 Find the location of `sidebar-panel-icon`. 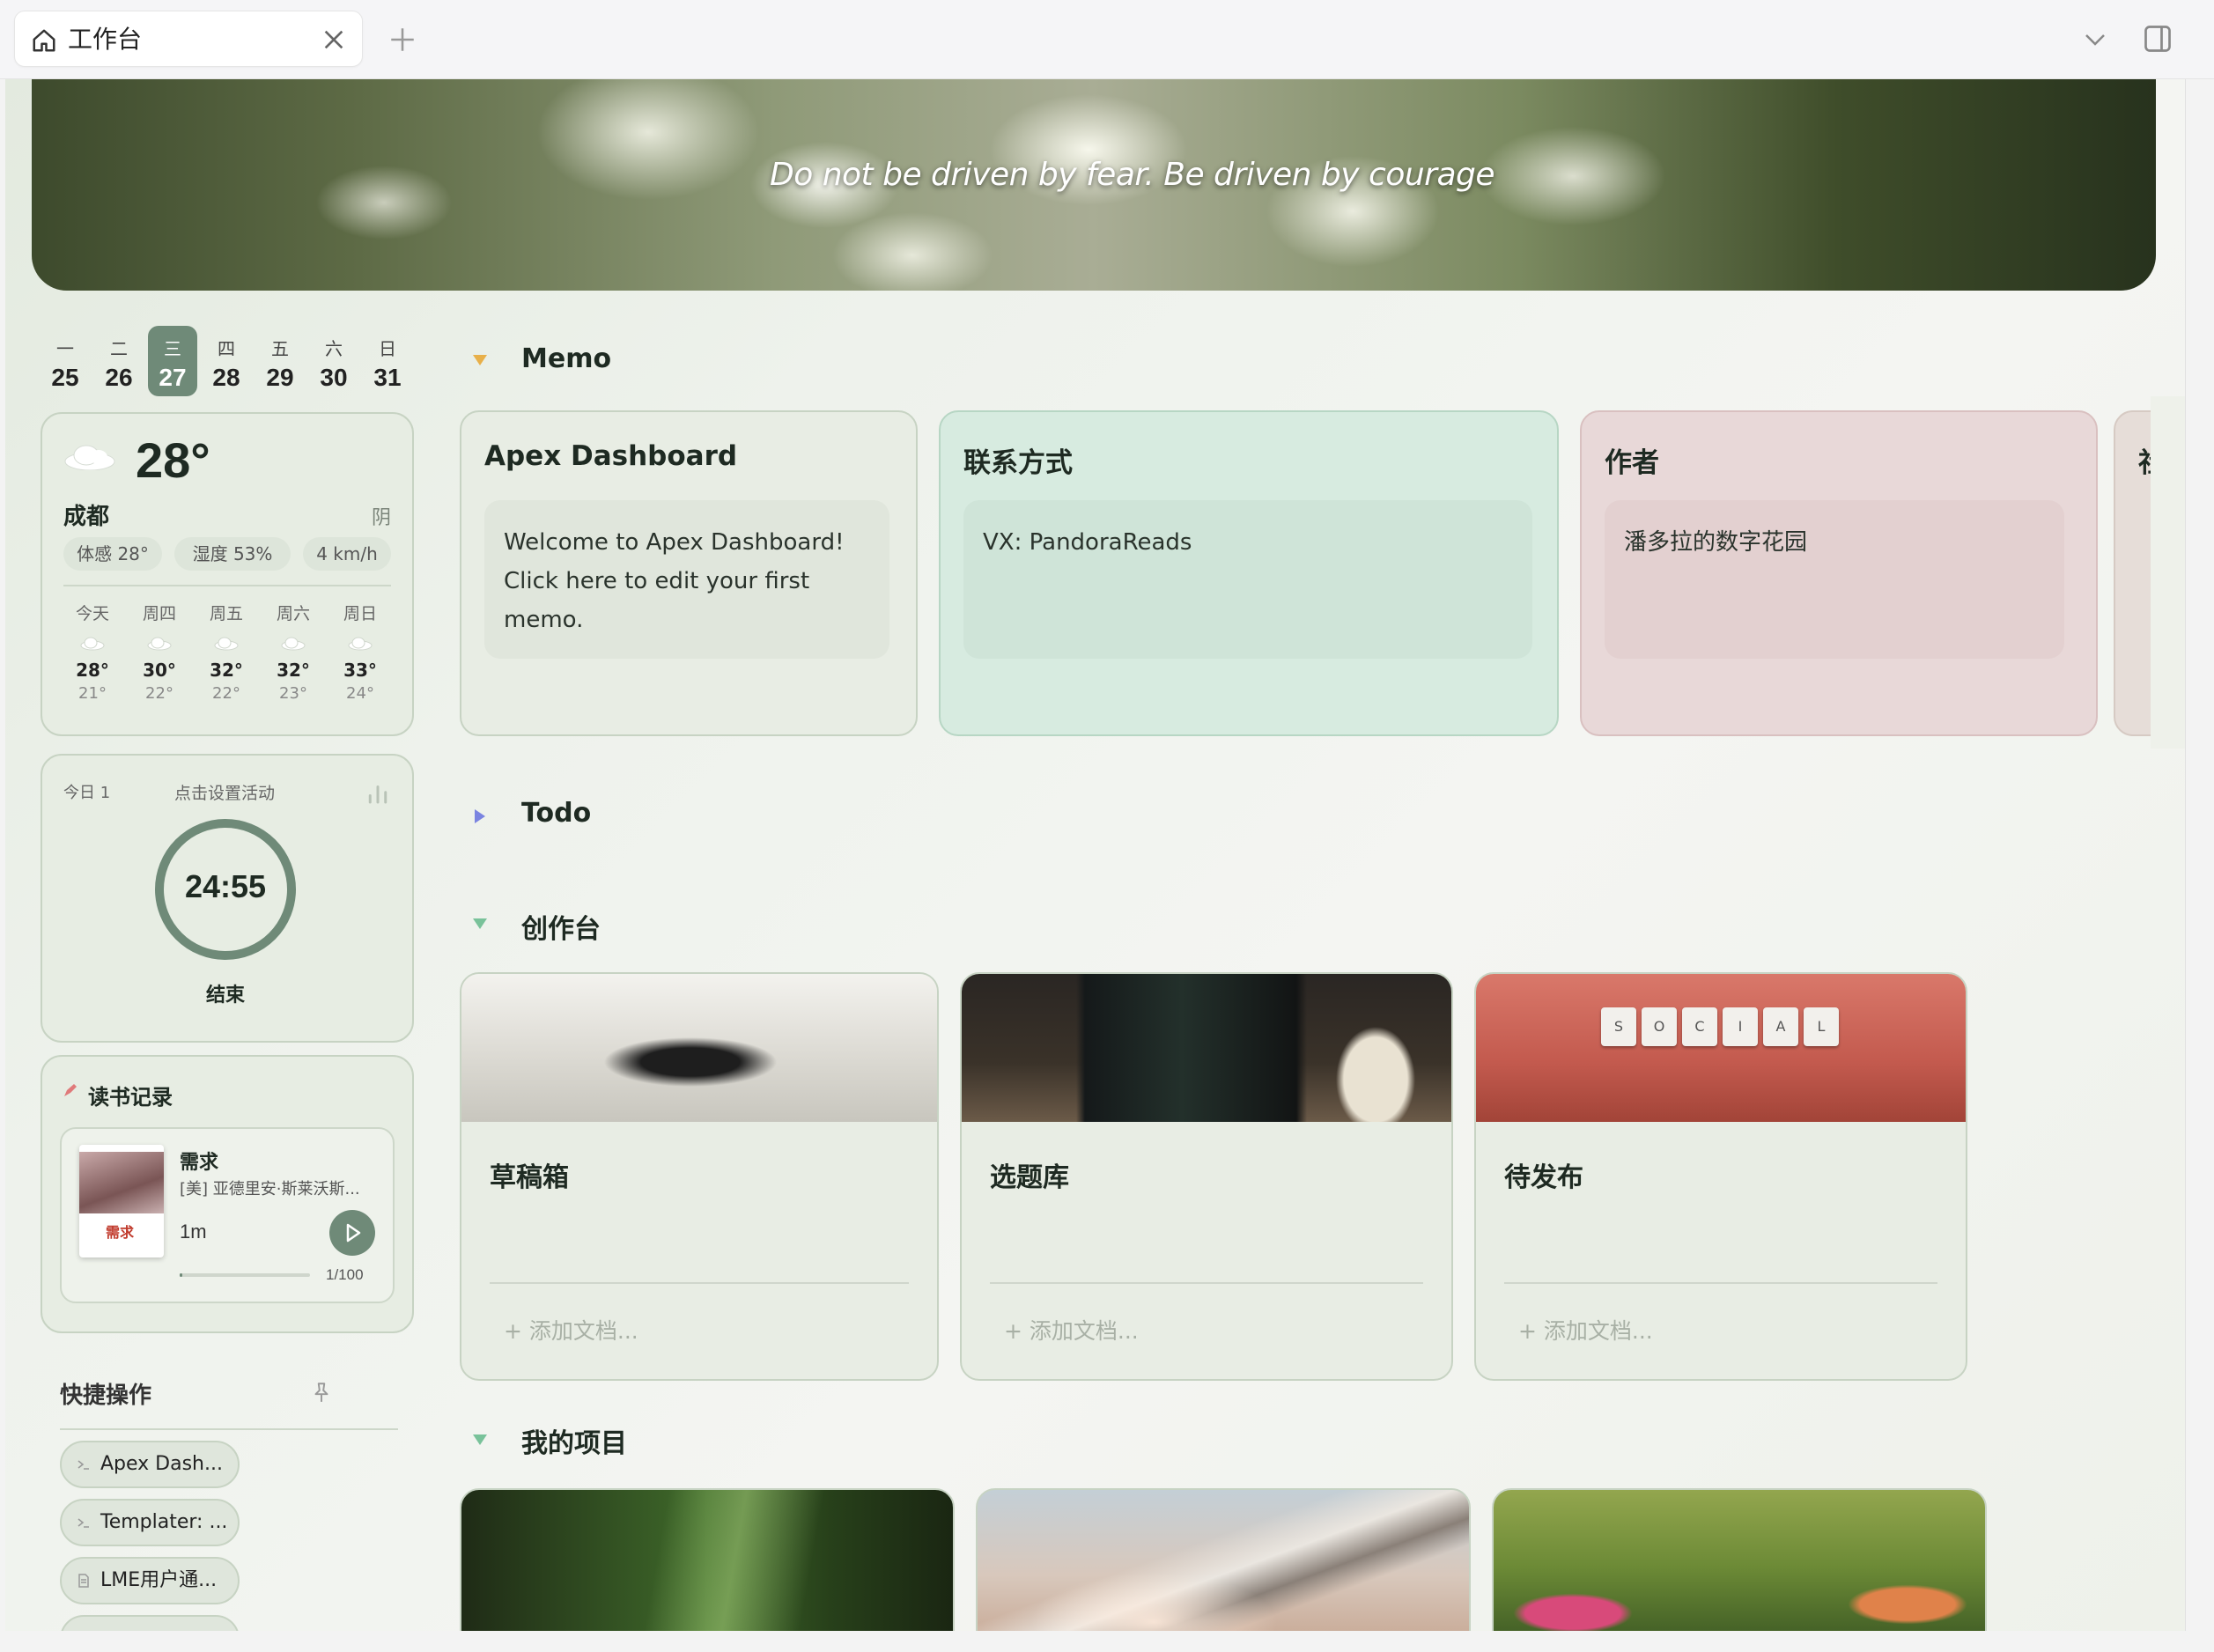

sidebar-panel-icon is located at coordinates (2157, 39).